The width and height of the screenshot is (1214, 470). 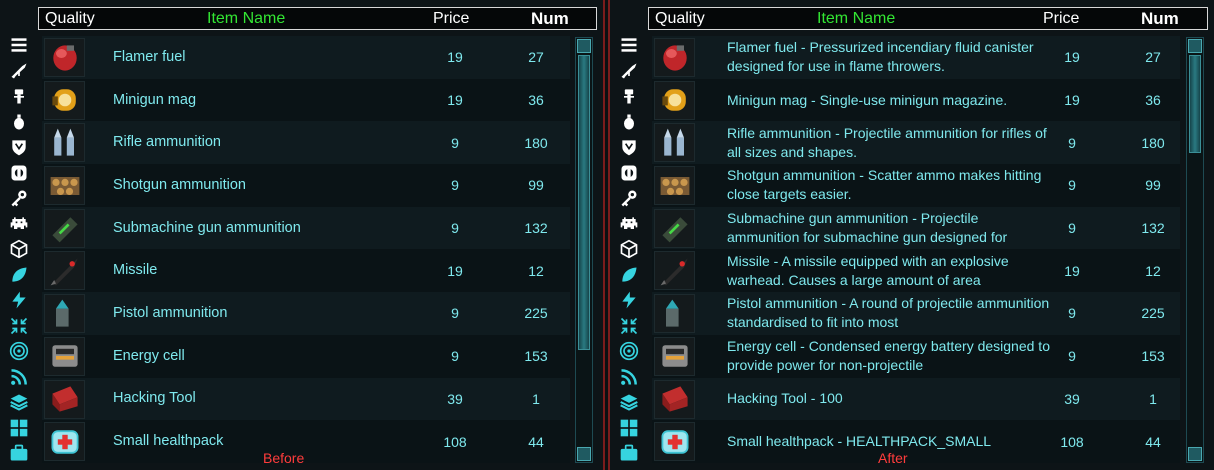 What do you see at coordinates (916, 441) in the screenshot?
I see `item-row: Small healthpack - HEALTHPACK_SMALL 108 44` at bounding box center [916, 441].